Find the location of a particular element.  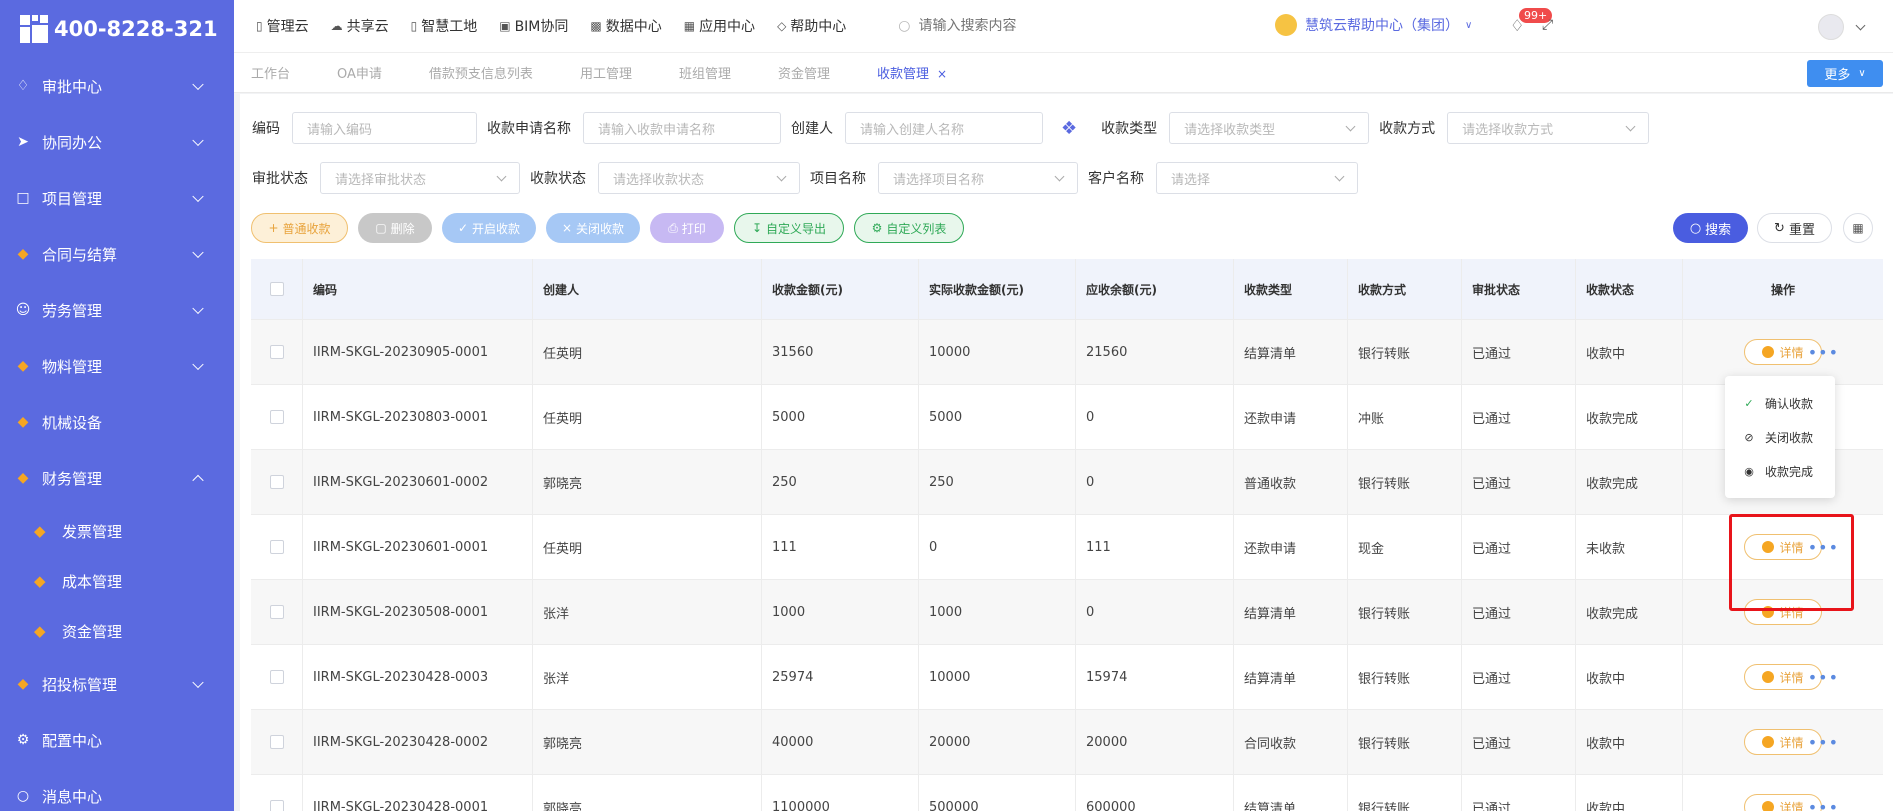

search-input is located at coordinates (1038, 26).